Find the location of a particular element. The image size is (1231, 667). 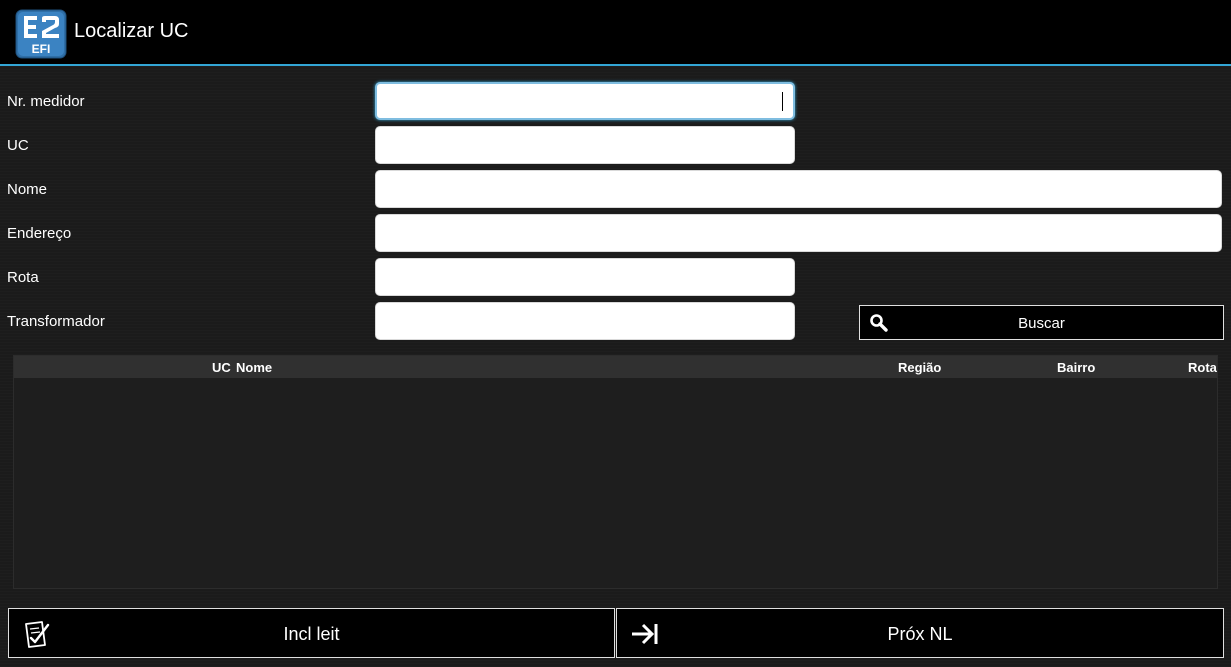

uc-input is located at coordinates (585, 145).